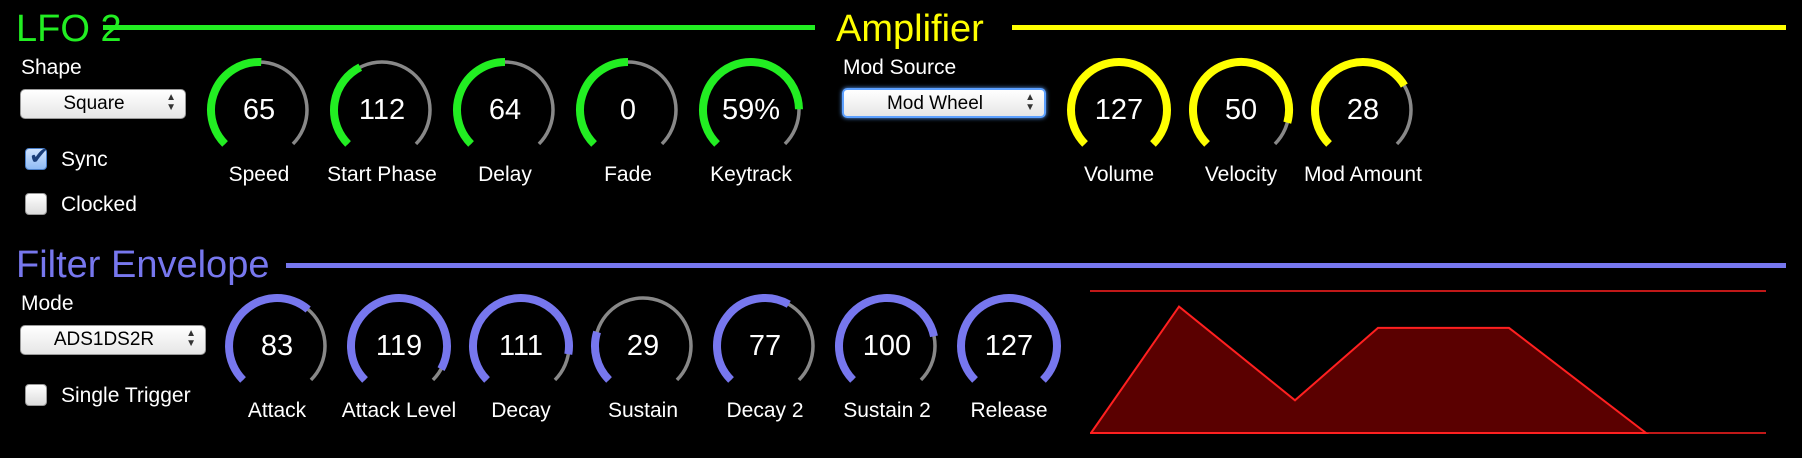  Describe the element at coordinates (51, 67) in the screenshot. I see `shape-label: Shape` at that location.